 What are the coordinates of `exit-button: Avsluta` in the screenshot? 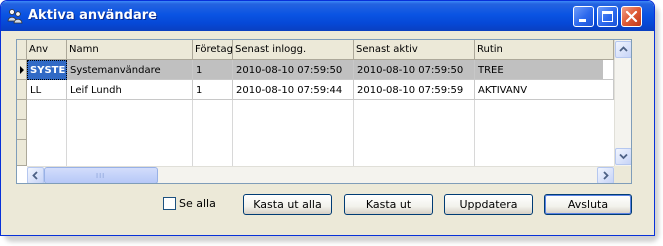 It's located at (588, 204).